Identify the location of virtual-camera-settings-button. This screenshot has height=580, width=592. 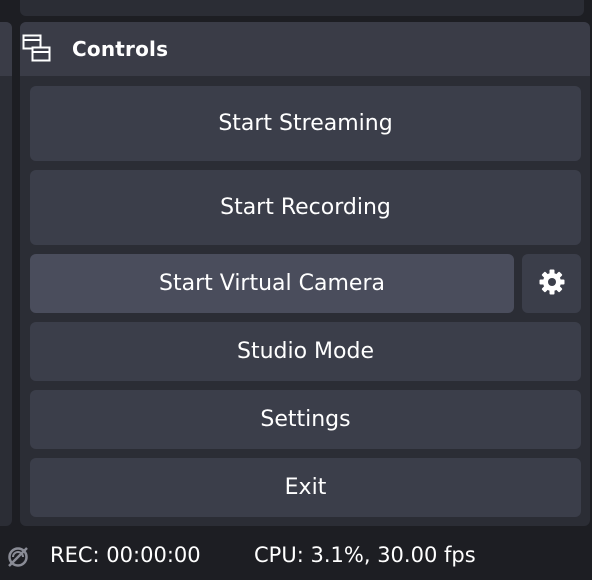
(551, 283).